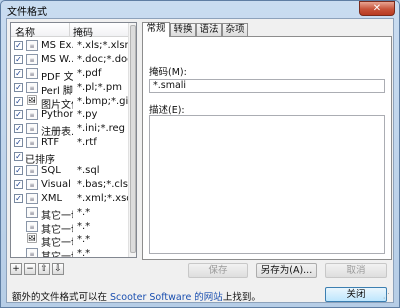  Describe the element at coordinates (61, 297) in the screenshot. I see `footer-prefix: 额外的文件格式可以在` at that location.